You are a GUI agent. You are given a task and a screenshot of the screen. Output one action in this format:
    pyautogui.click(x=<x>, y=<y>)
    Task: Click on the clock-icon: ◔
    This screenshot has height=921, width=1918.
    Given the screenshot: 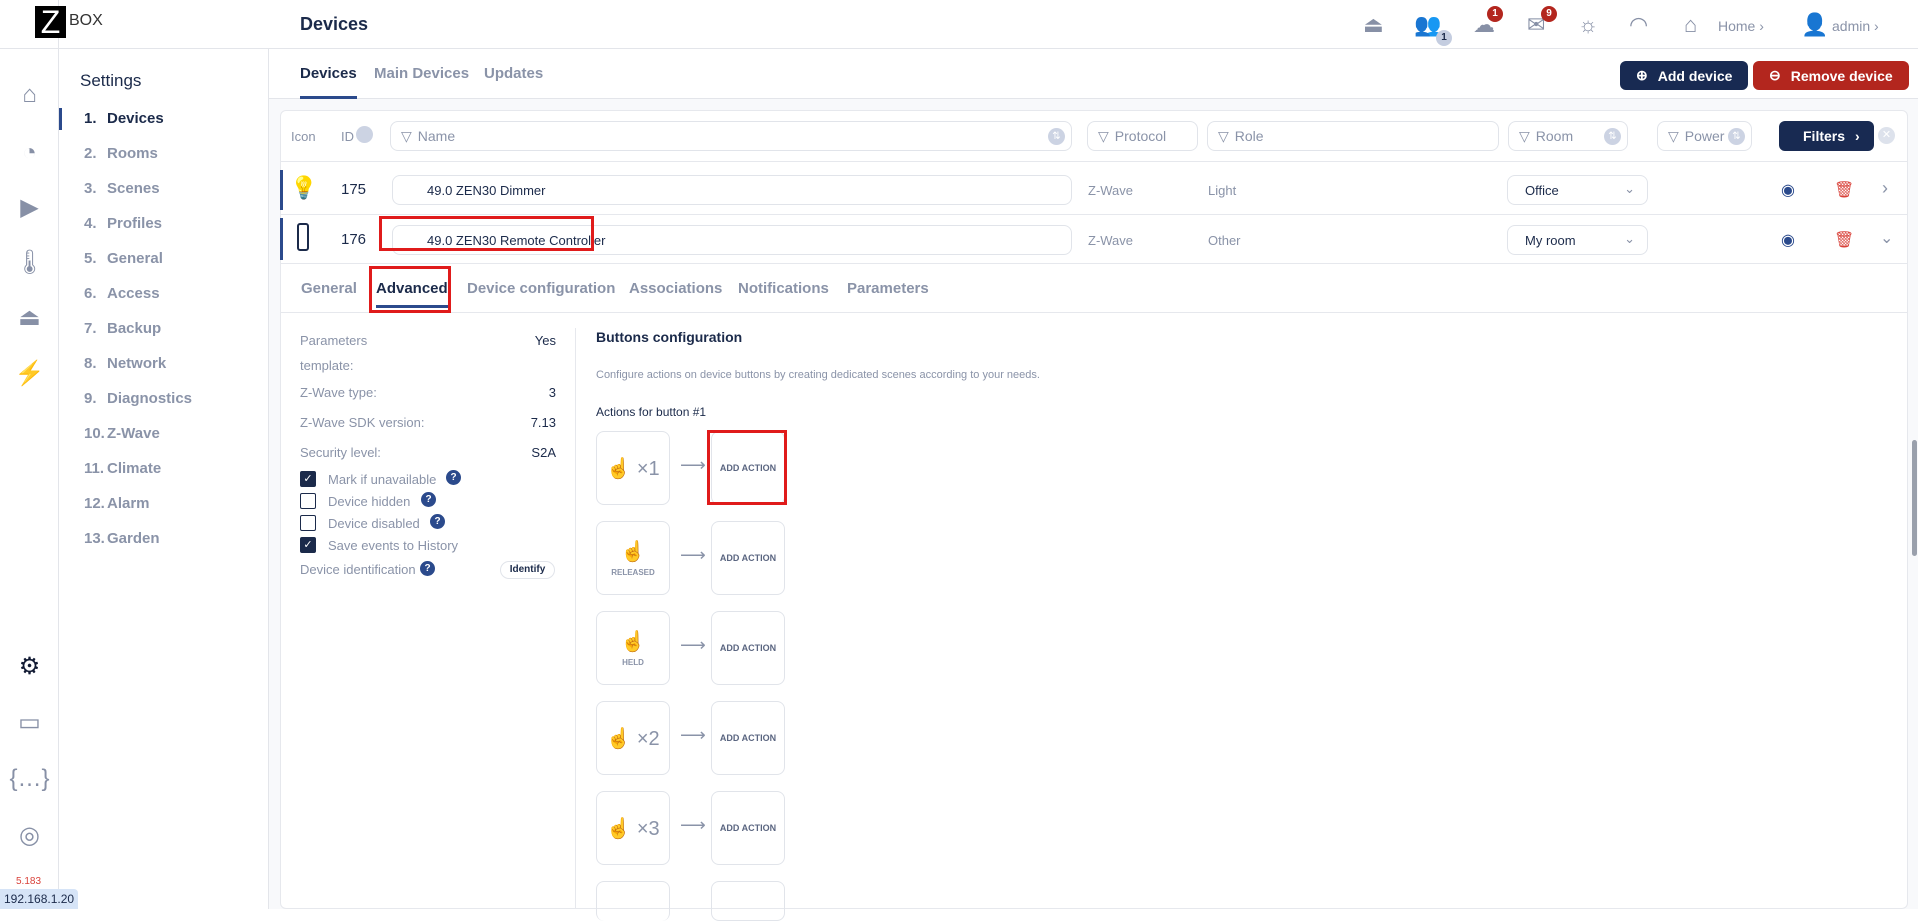 What is the action you would take?
    pyautogui.click(x=29, y=152)
    